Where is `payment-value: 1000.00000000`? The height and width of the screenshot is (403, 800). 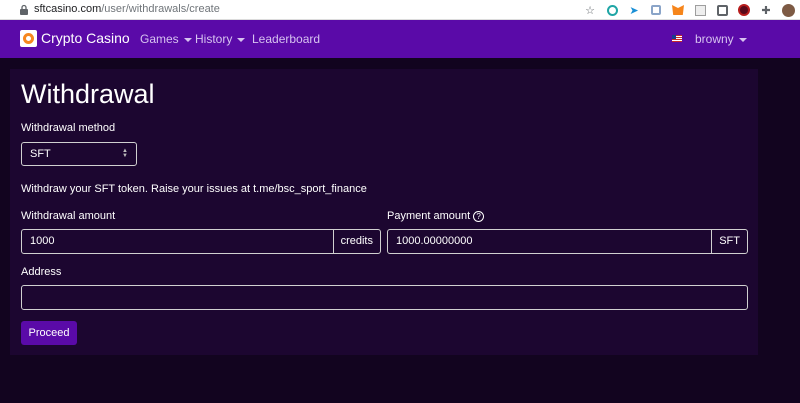 payment-value: 1000.00000000 is located at coordinates (434, 241).